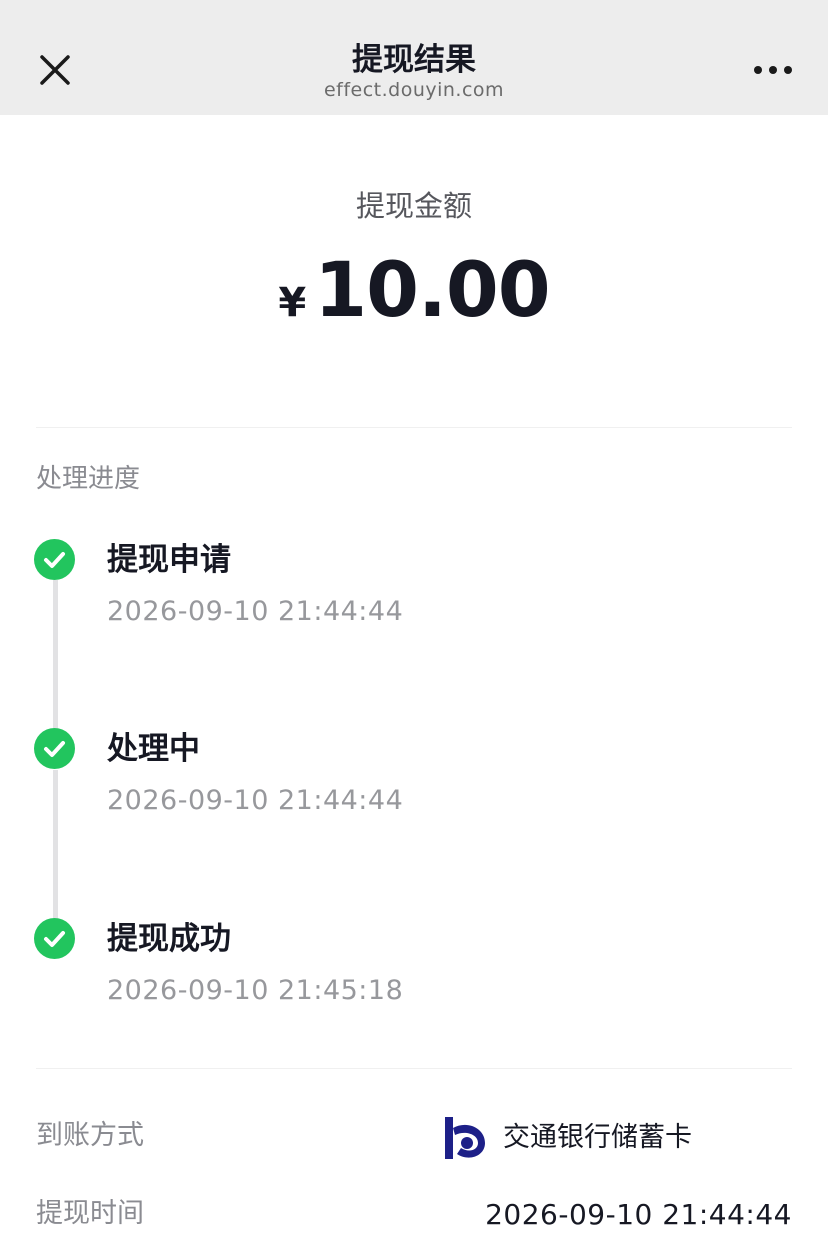 The width and height of the screenshot is (828, 1250). Describe the element at coordinates (414, 90) in the screenshot. I see `page-domain: effect.douyin.com` at that location.